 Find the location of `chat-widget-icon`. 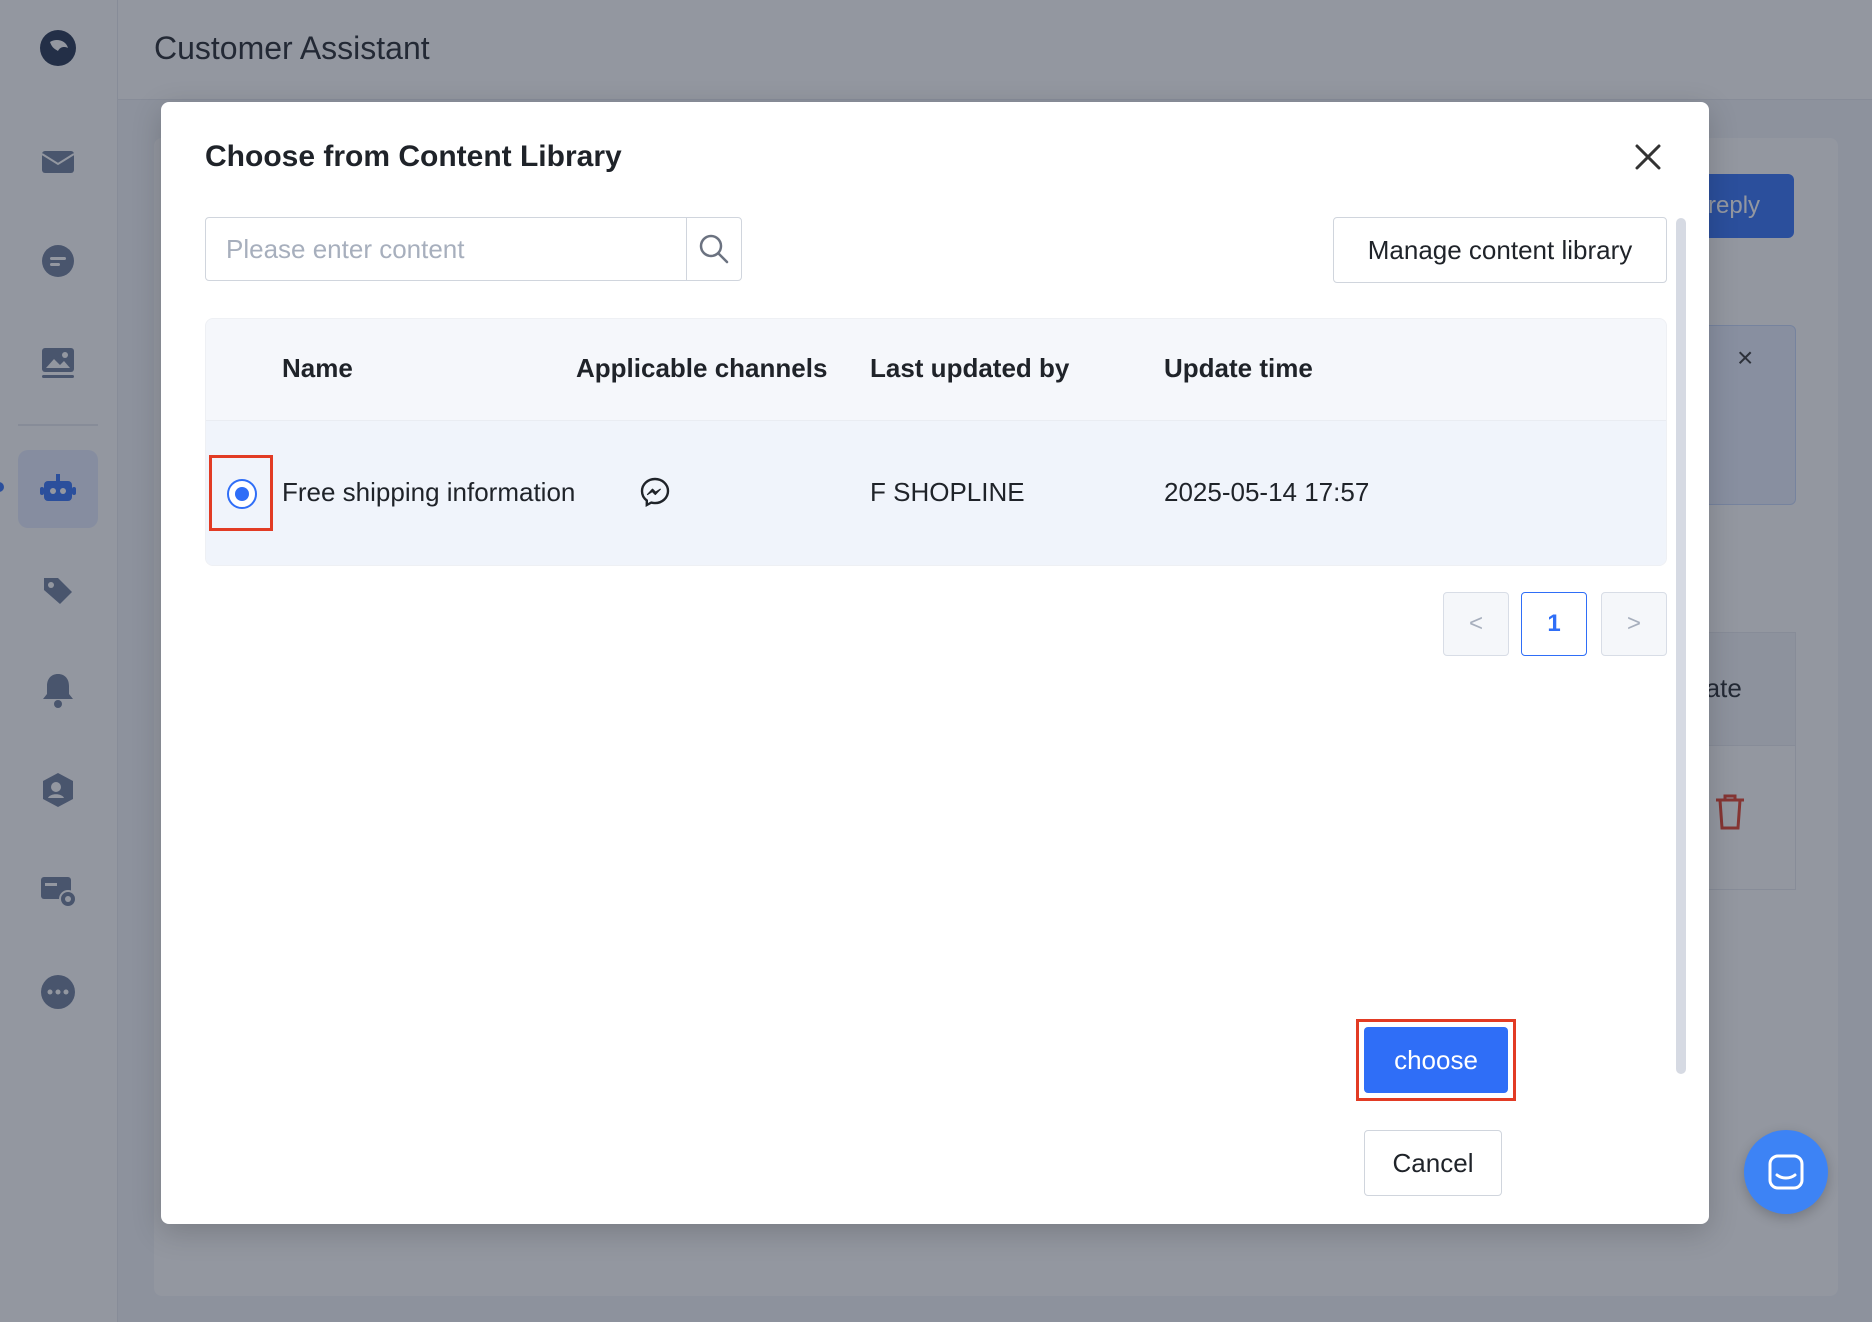

chat-widget-icon is located at coordinates (1786, 1172).